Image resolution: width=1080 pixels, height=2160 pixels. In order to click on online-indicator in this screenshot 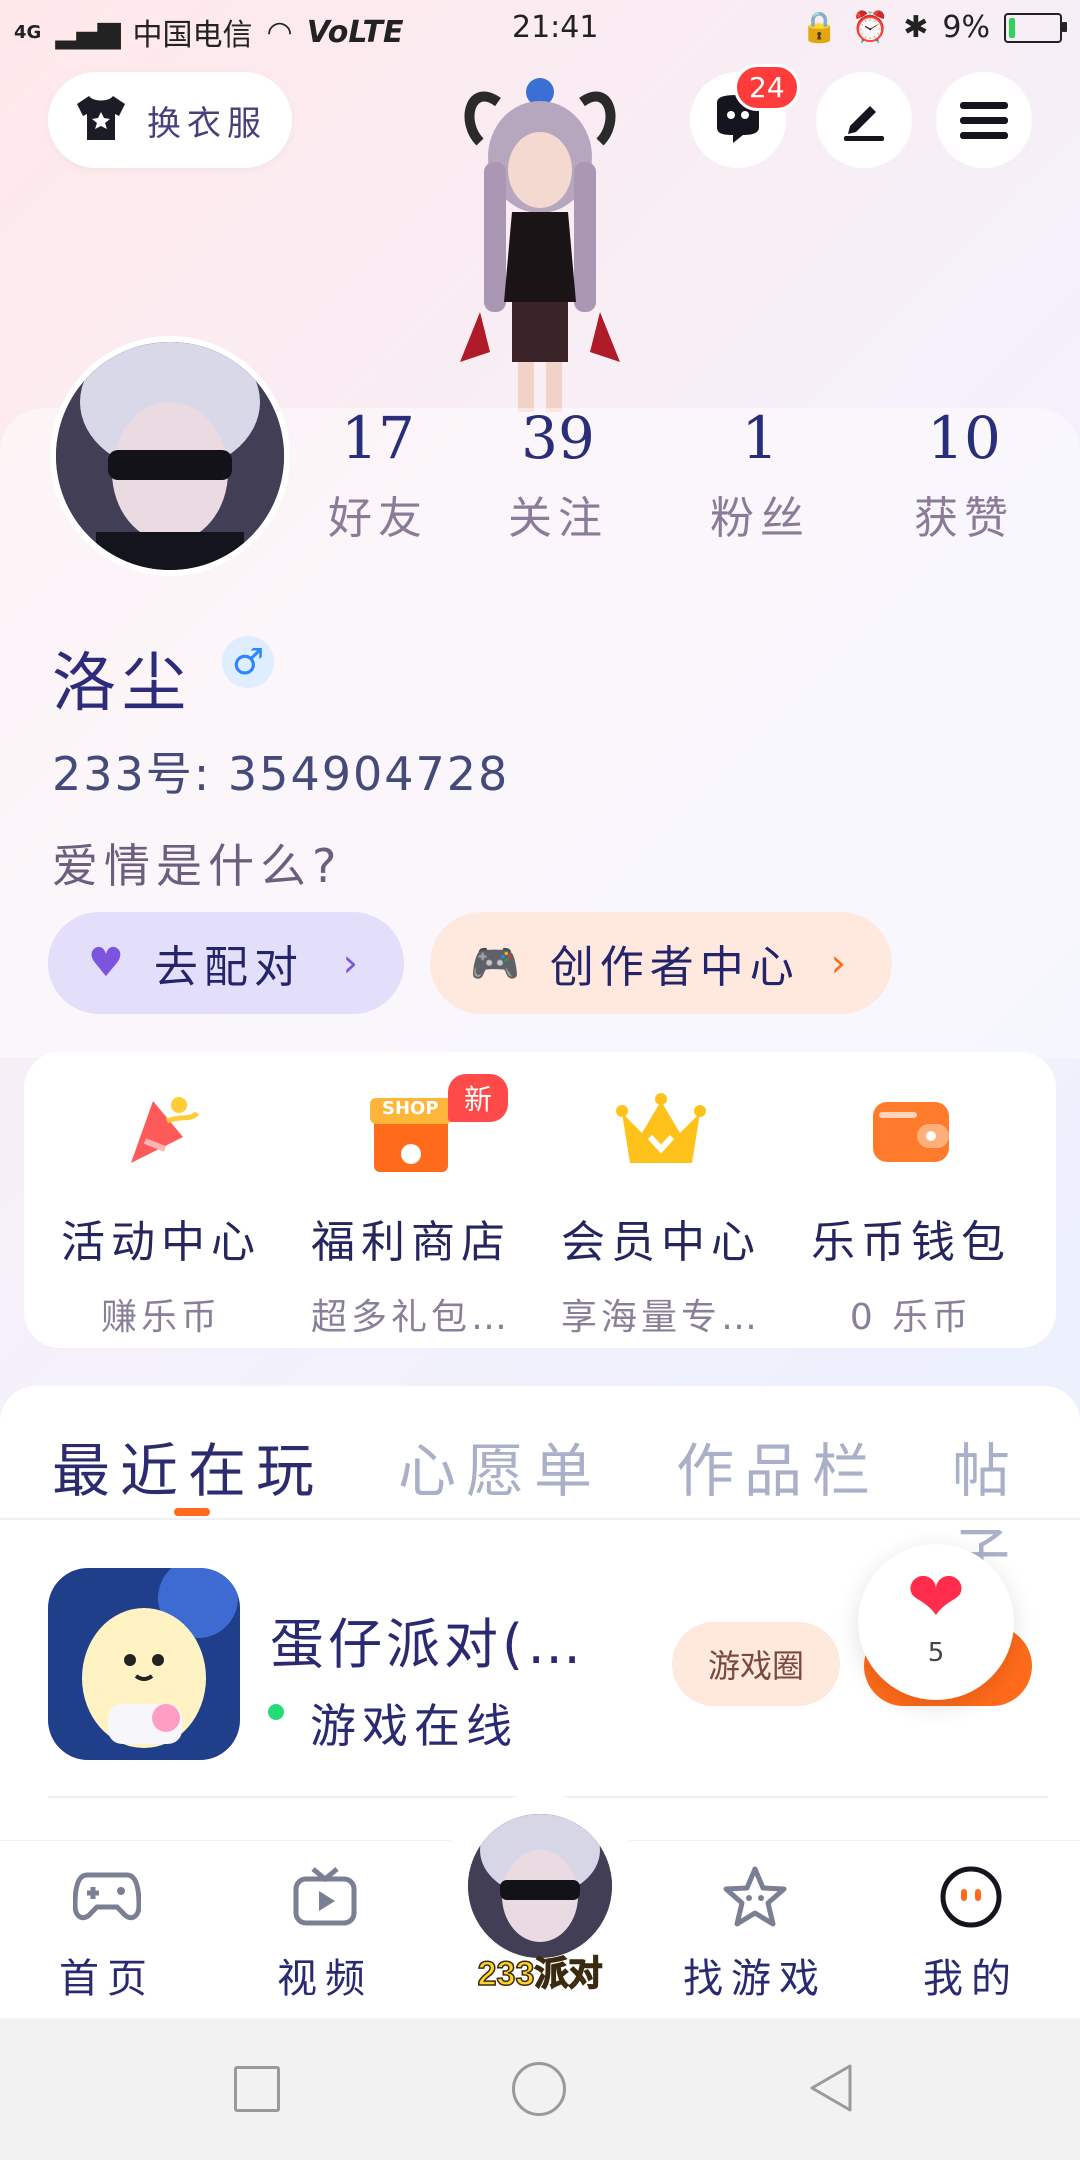, I will do `click(276, 1712)`.